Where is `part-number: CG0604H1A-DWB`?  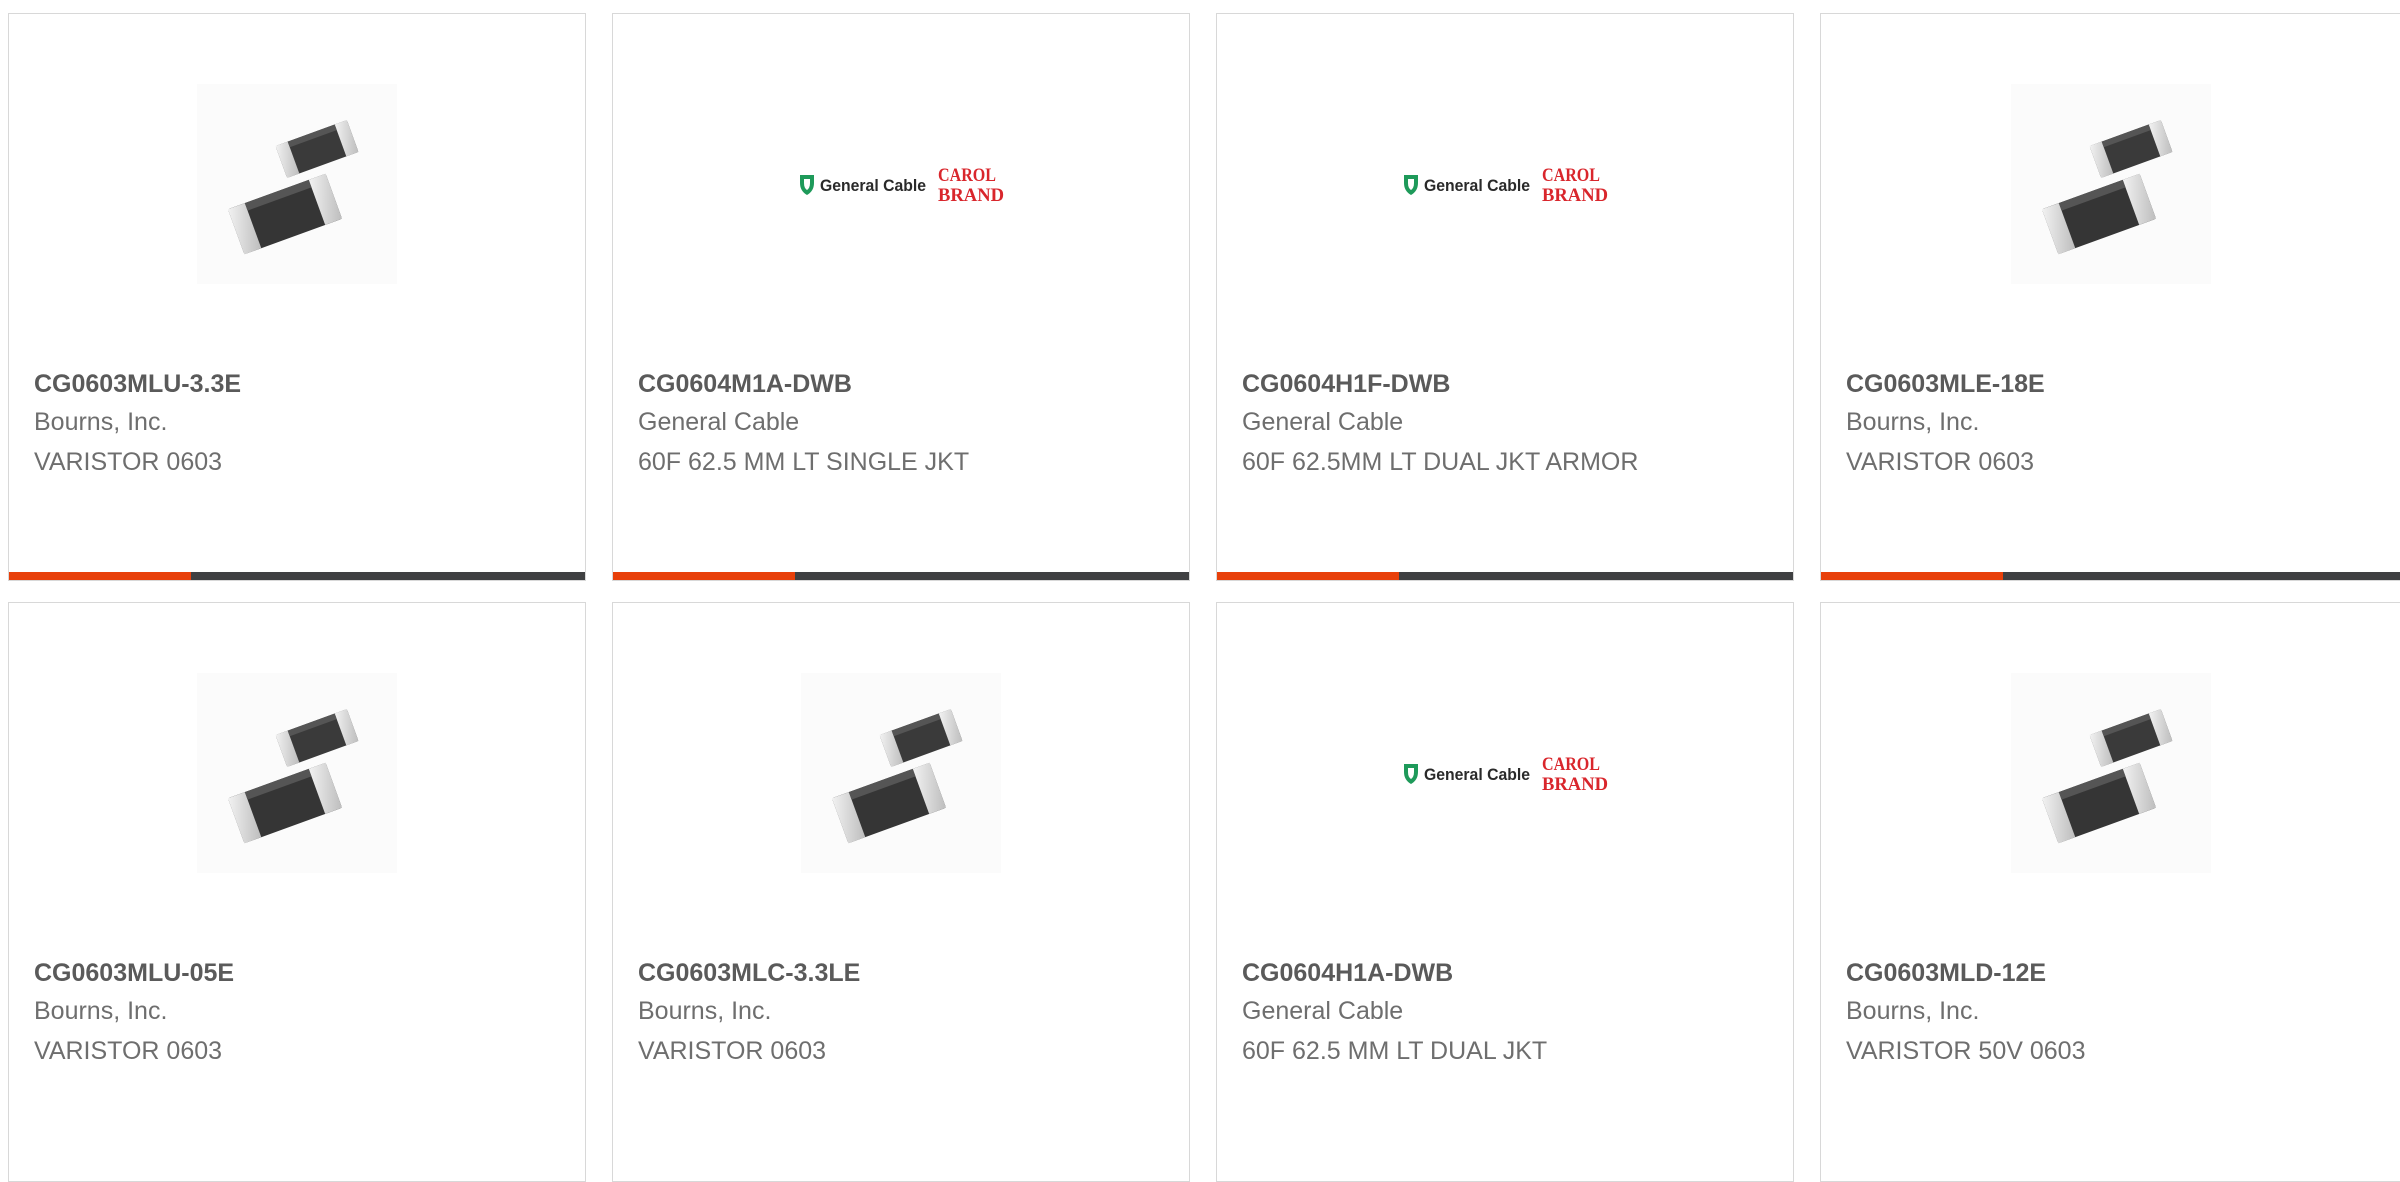
part-number: CG0604H1A-DWB is located at coordinates (1347, 973).